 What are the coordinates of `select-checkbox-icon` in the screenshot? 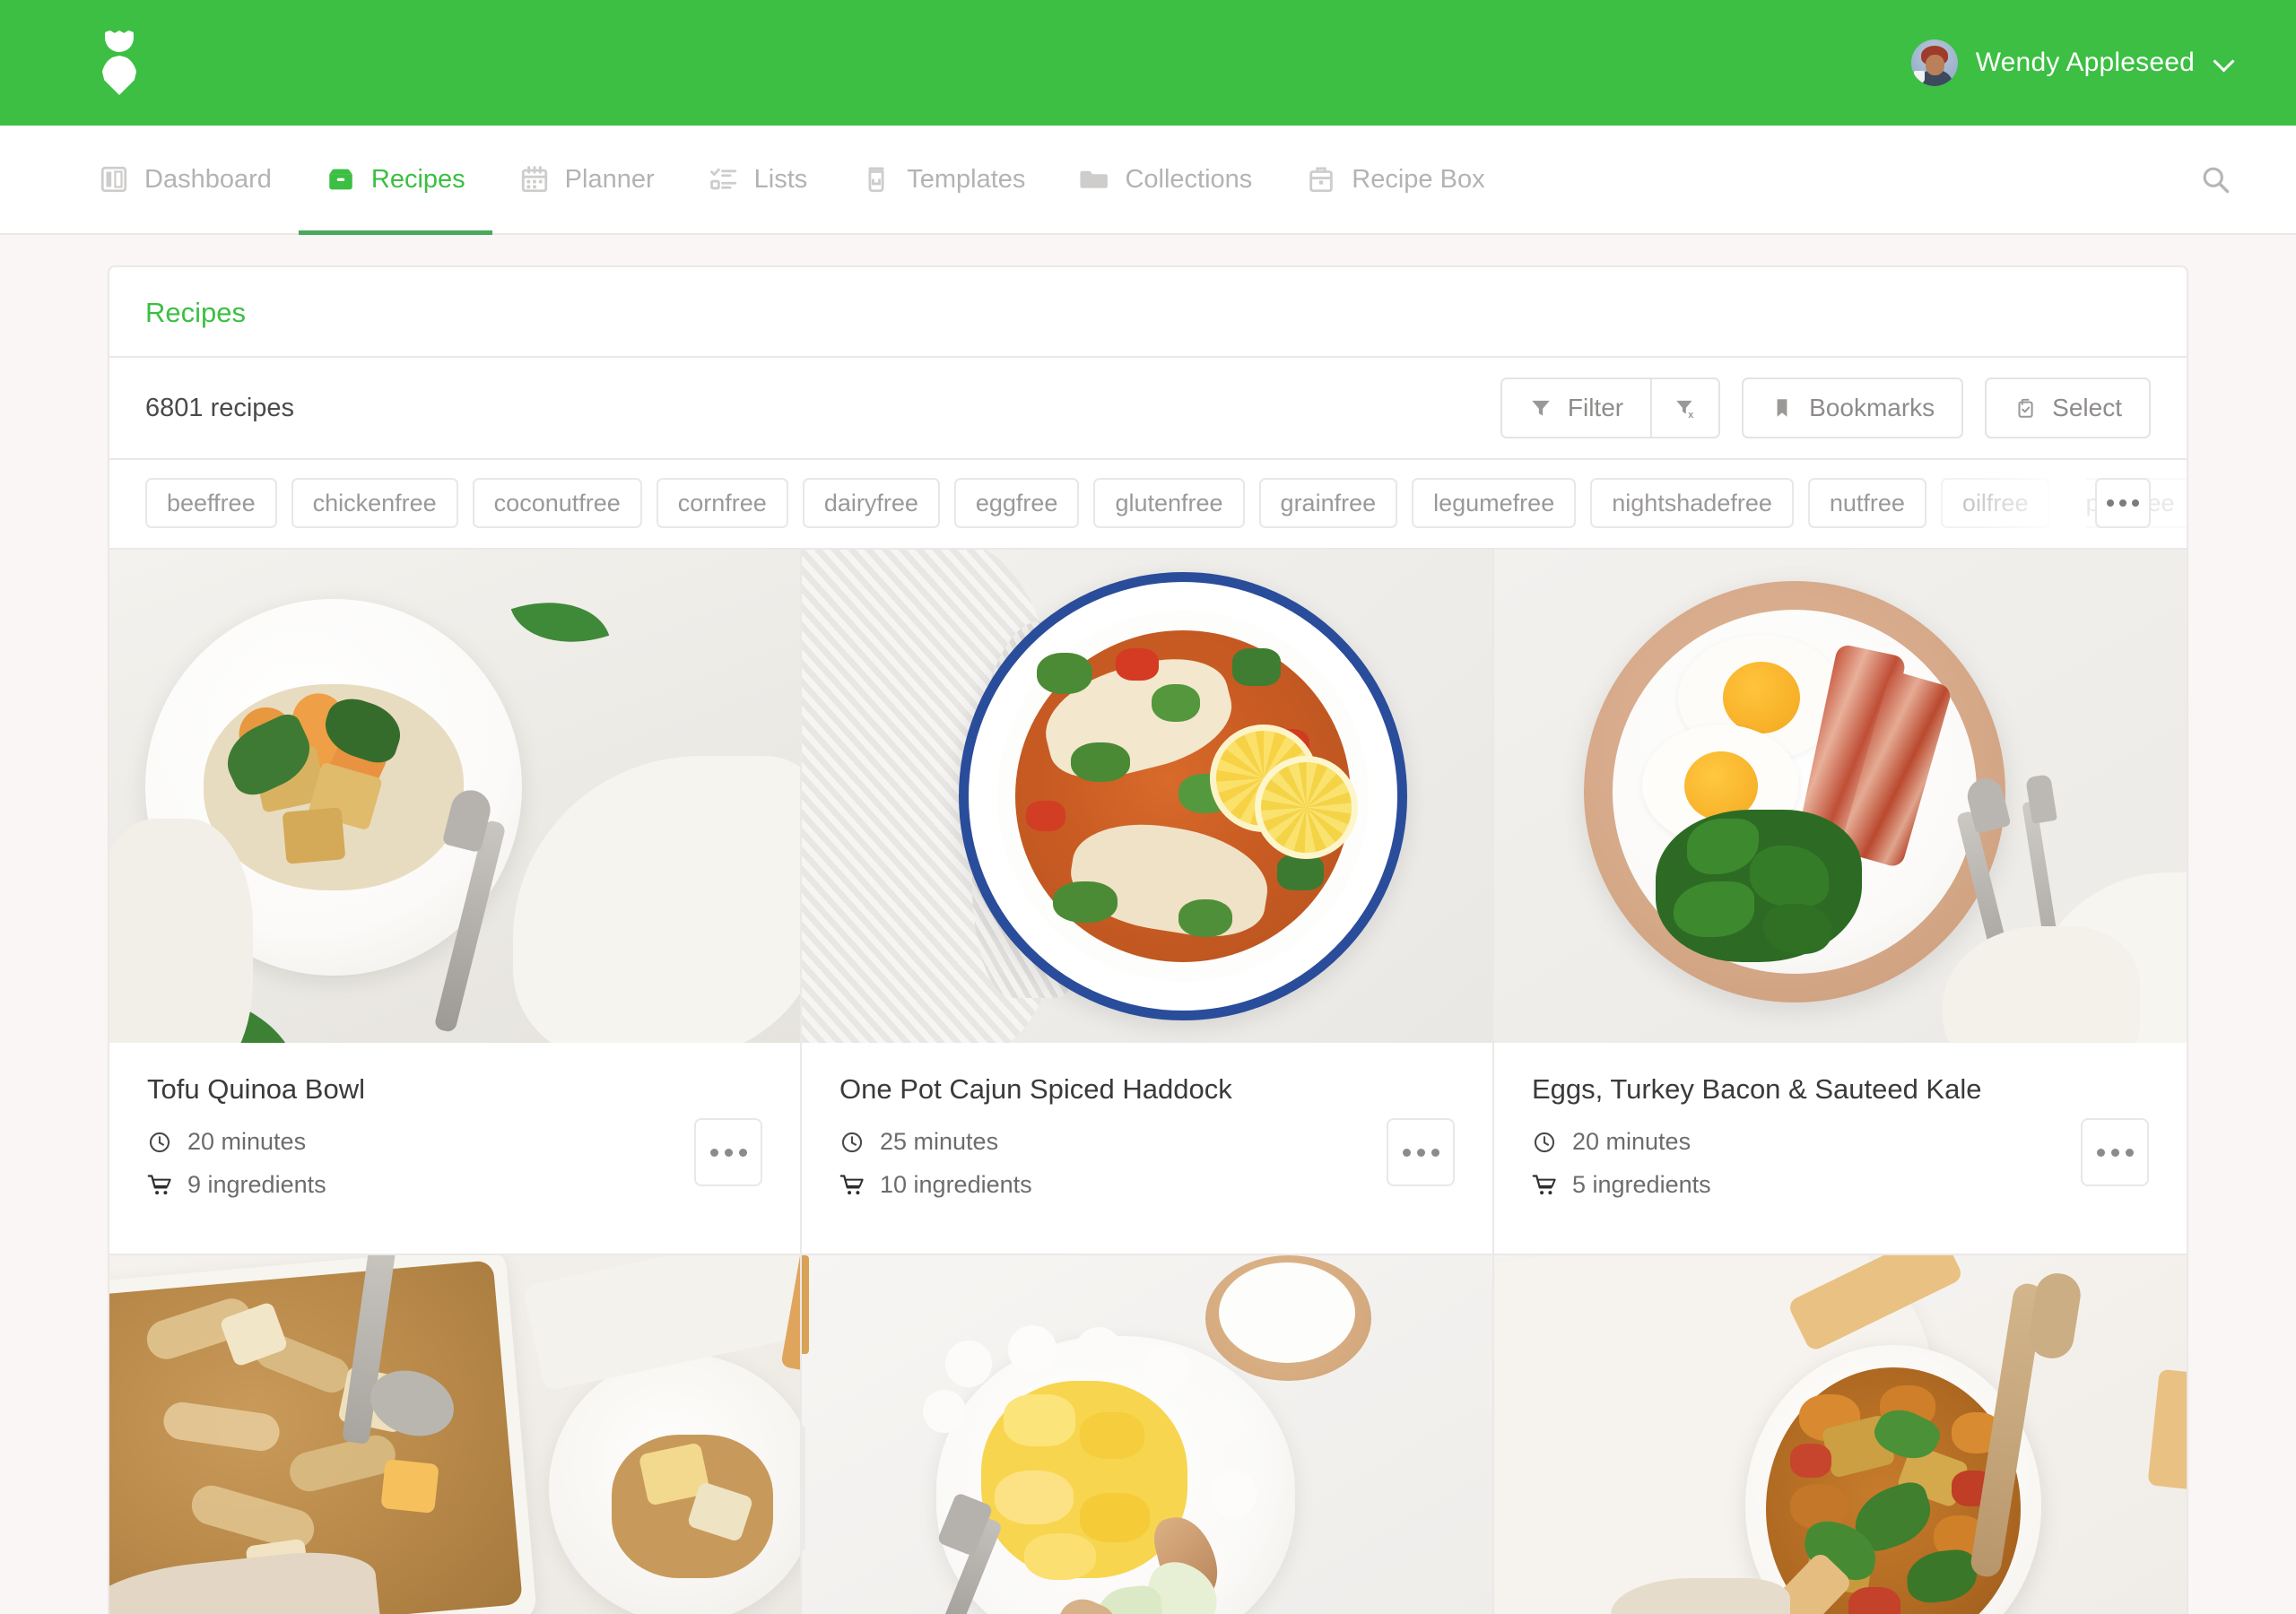 It's located at (2025, 408).